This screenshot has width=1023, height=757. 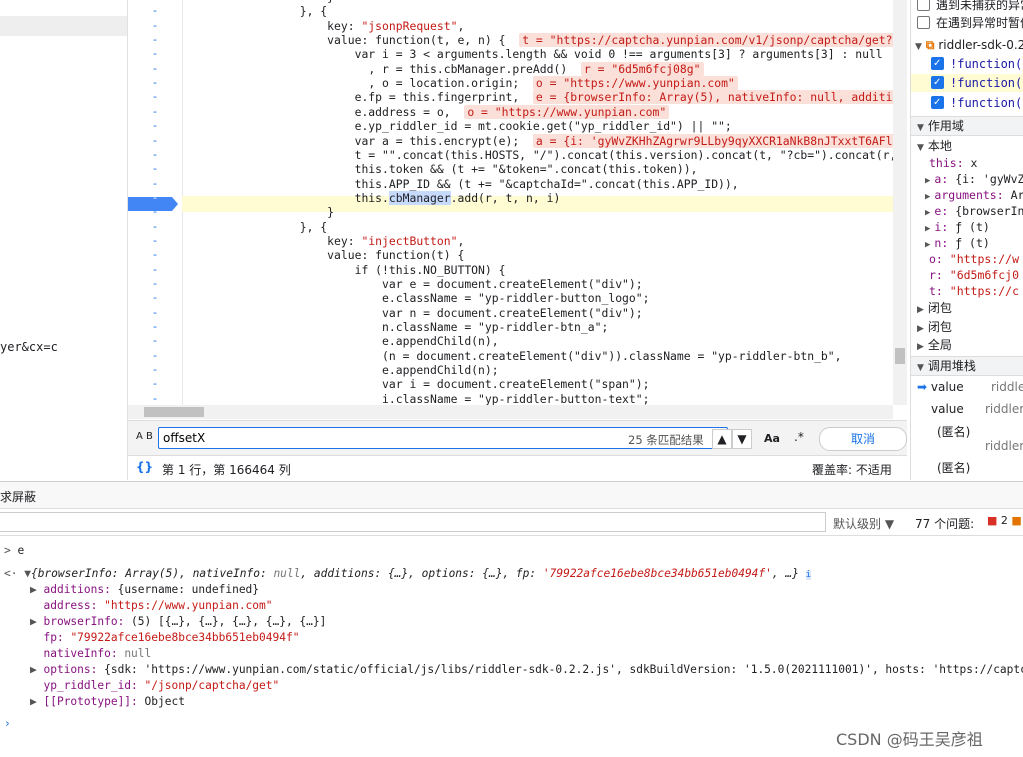 I want to click on console-property: ▶ additions: {username: undefined}, so click(x=144, y=590).